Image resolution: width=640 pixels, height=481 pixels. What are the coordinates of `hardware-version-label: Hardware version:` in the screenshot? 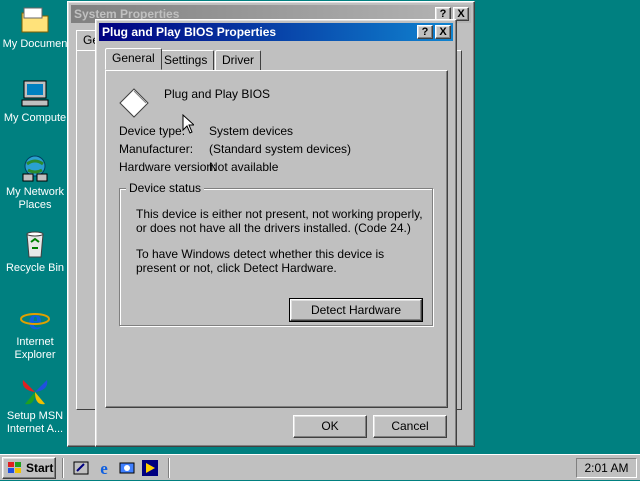 It's located at (168, 167).